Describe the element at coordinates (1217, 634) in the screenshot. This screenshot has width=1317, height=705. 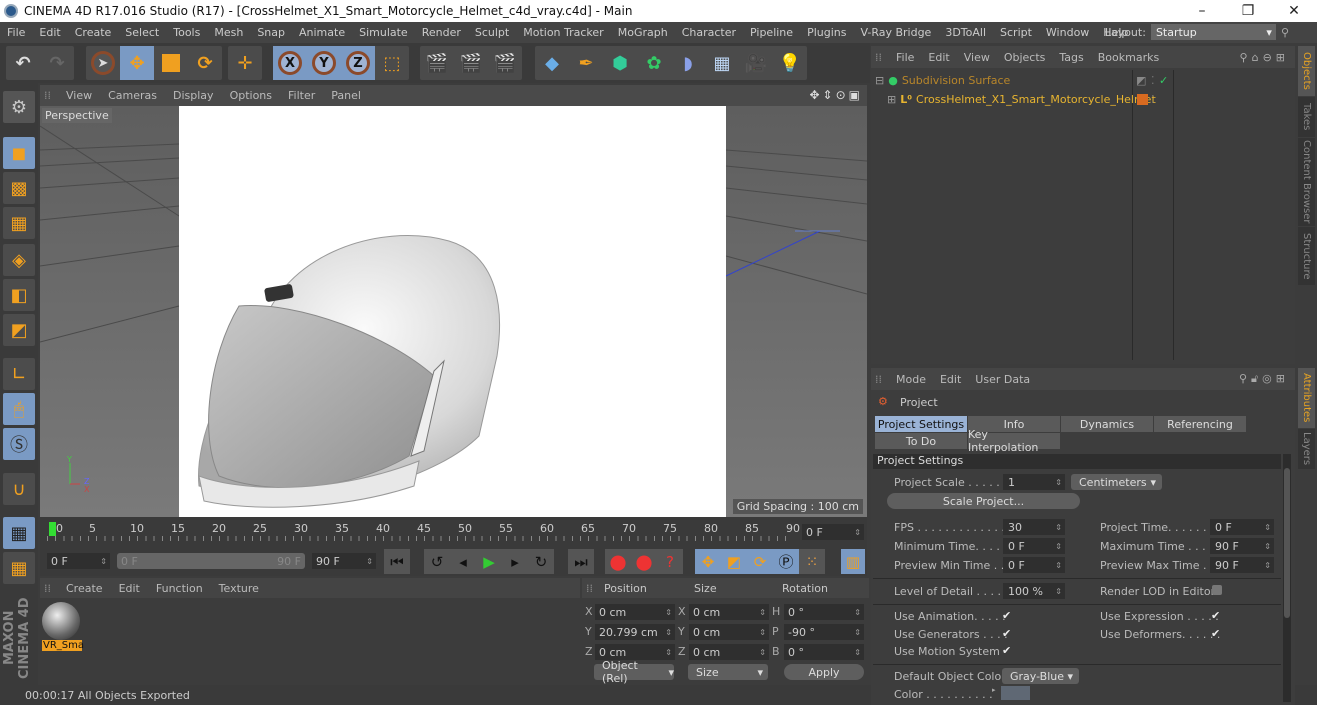
I see `use-deformers-checkbox: ✔` at that location.